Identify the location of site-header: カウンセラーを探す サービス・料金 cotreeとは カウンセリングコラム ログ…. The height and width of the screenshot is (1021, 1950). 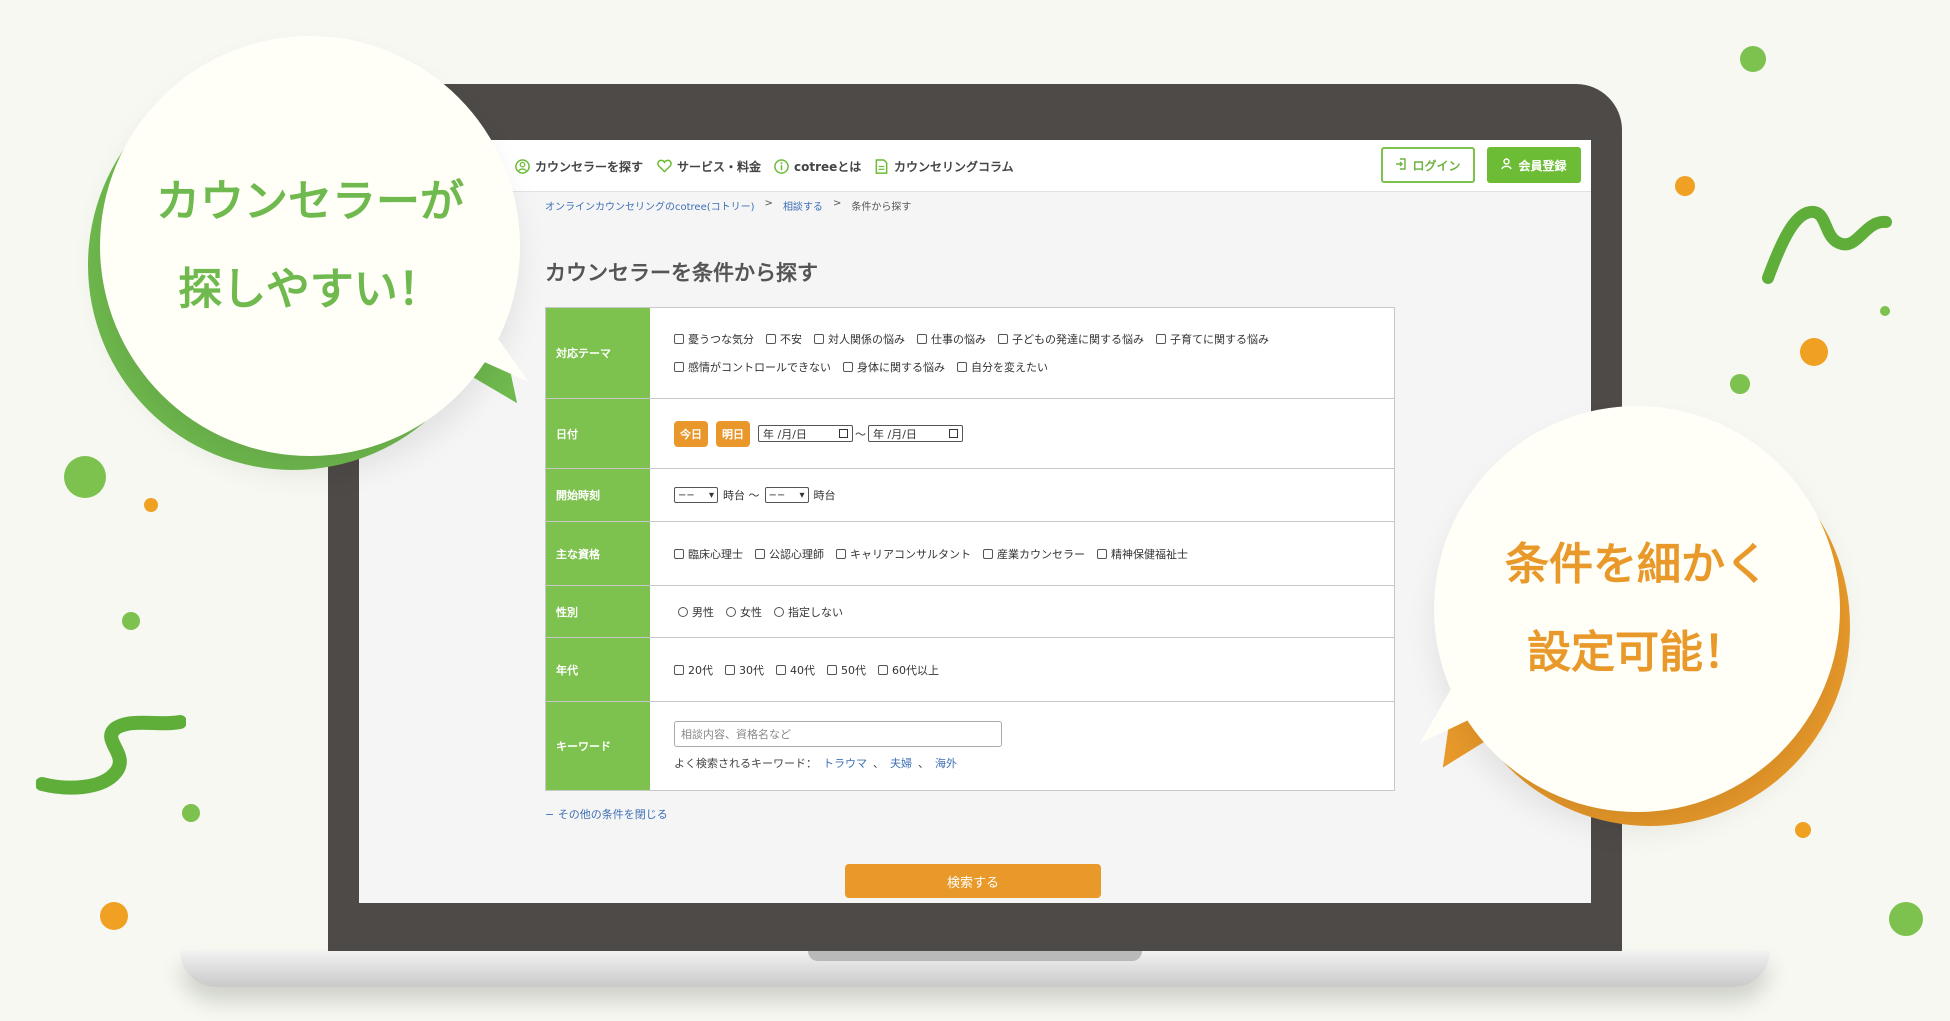
(975, 166).